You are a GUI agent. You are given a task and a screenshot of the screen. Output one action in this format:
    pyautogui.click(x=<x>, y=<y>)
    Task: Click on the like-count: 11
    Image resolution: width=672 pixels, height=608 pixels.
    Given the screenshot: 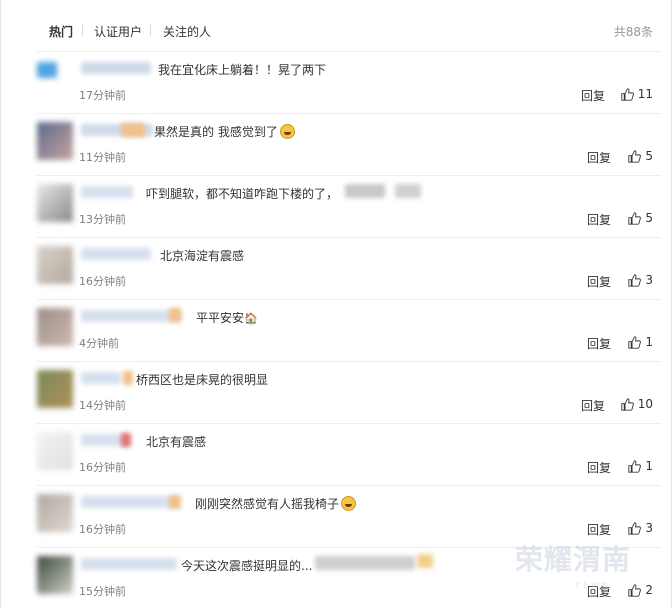 What is the action you would take?
    pyautogui.click(x=645, y=94)
    